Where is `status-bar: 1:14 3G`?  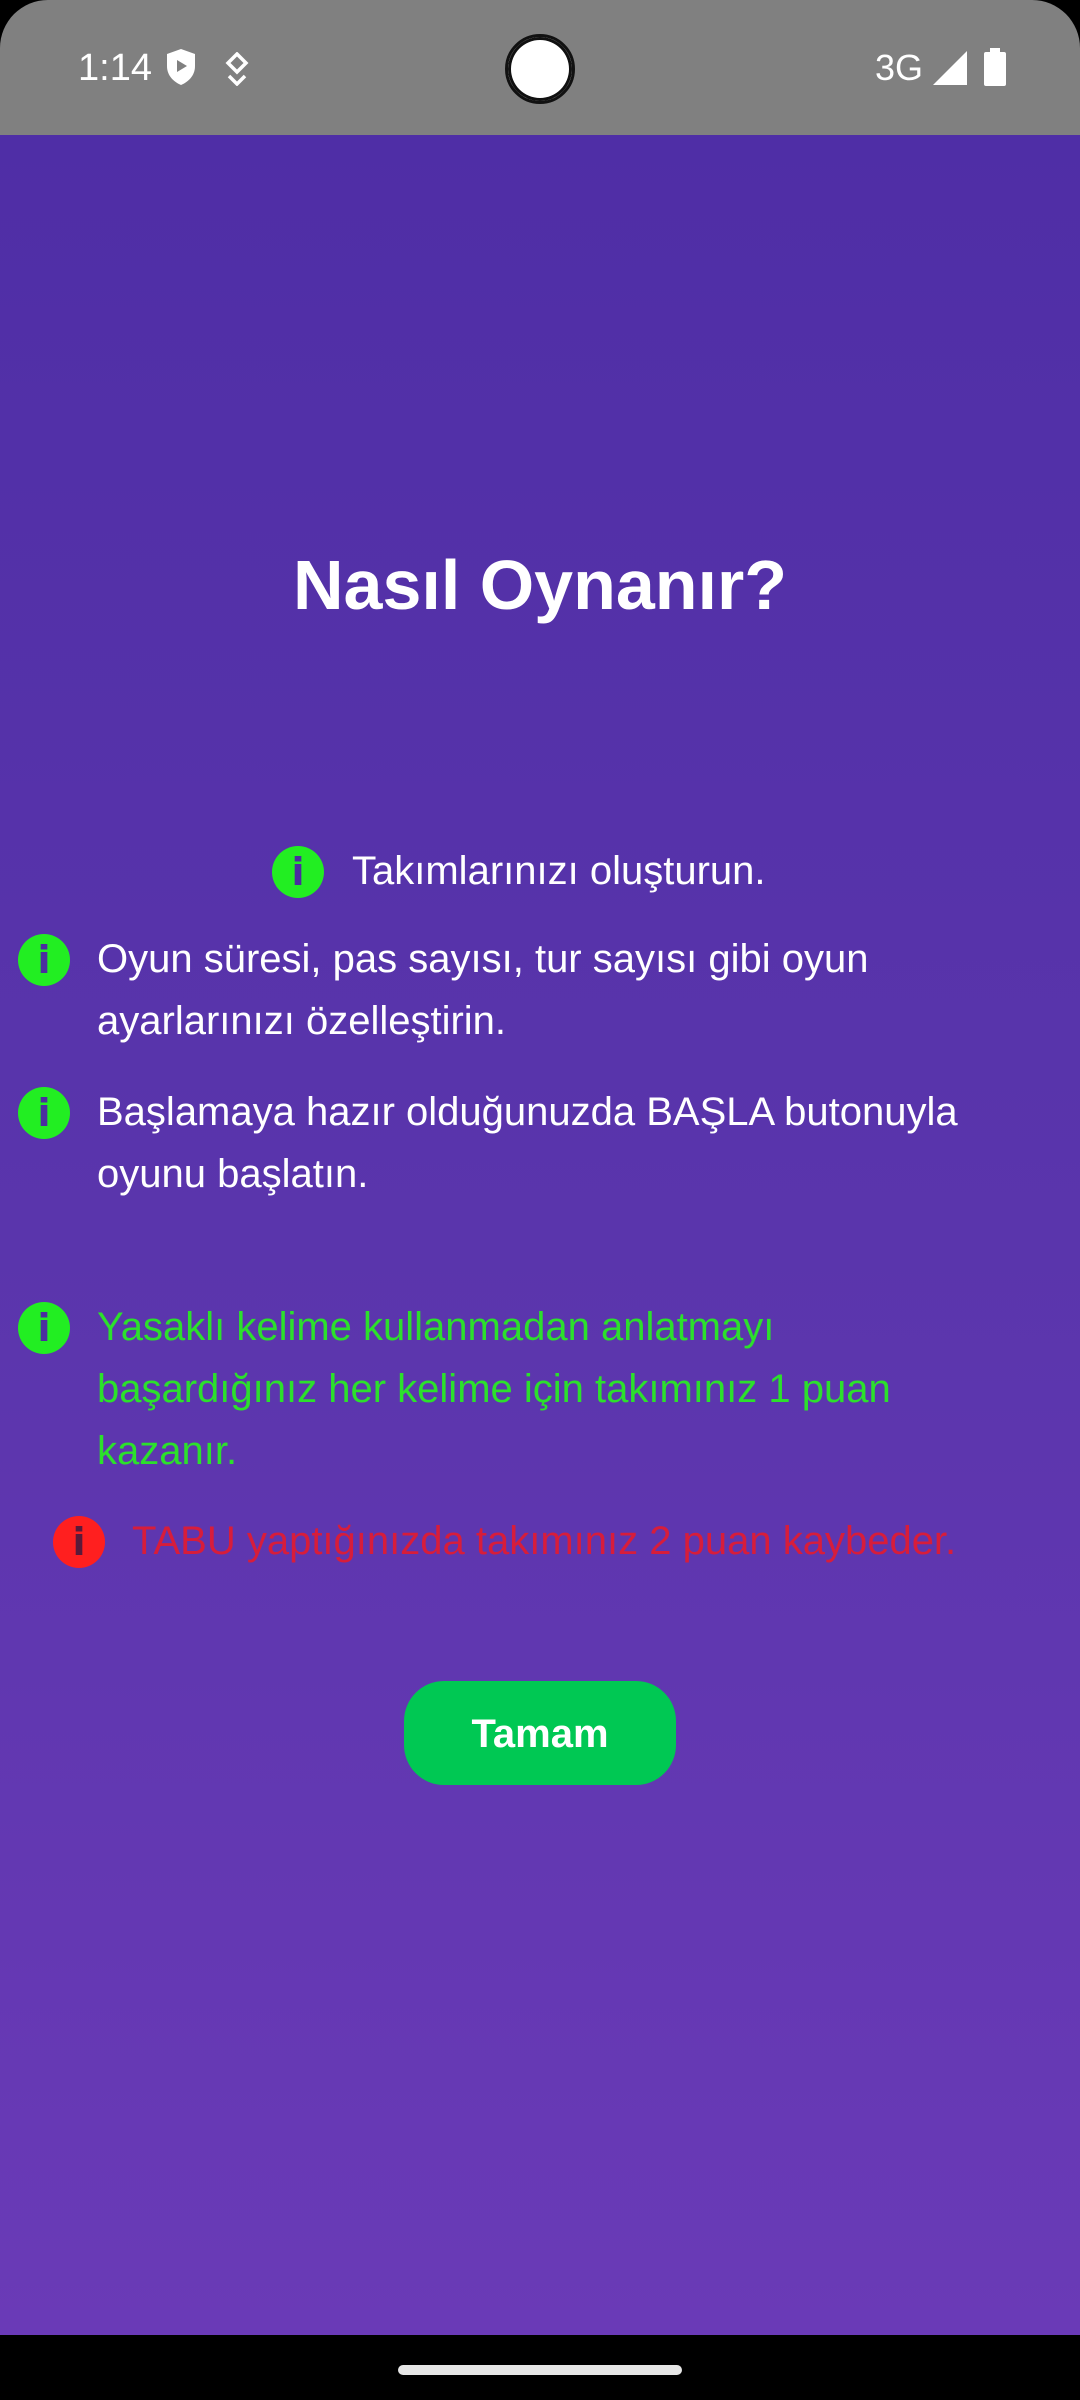 status-bar: 1:14 3G is located at coordinates (540, 67).